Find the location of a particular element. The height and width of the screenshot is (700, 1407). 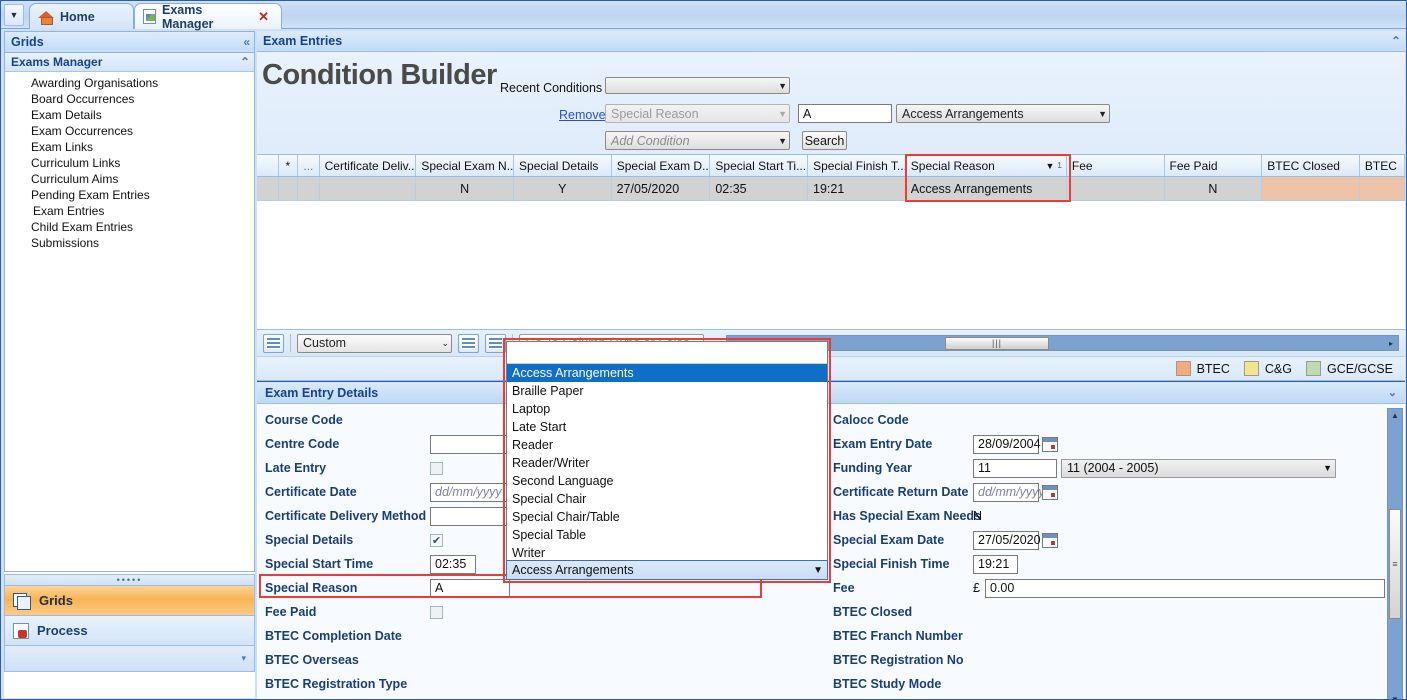

search-button: Search is located at coordinates (824, 140).